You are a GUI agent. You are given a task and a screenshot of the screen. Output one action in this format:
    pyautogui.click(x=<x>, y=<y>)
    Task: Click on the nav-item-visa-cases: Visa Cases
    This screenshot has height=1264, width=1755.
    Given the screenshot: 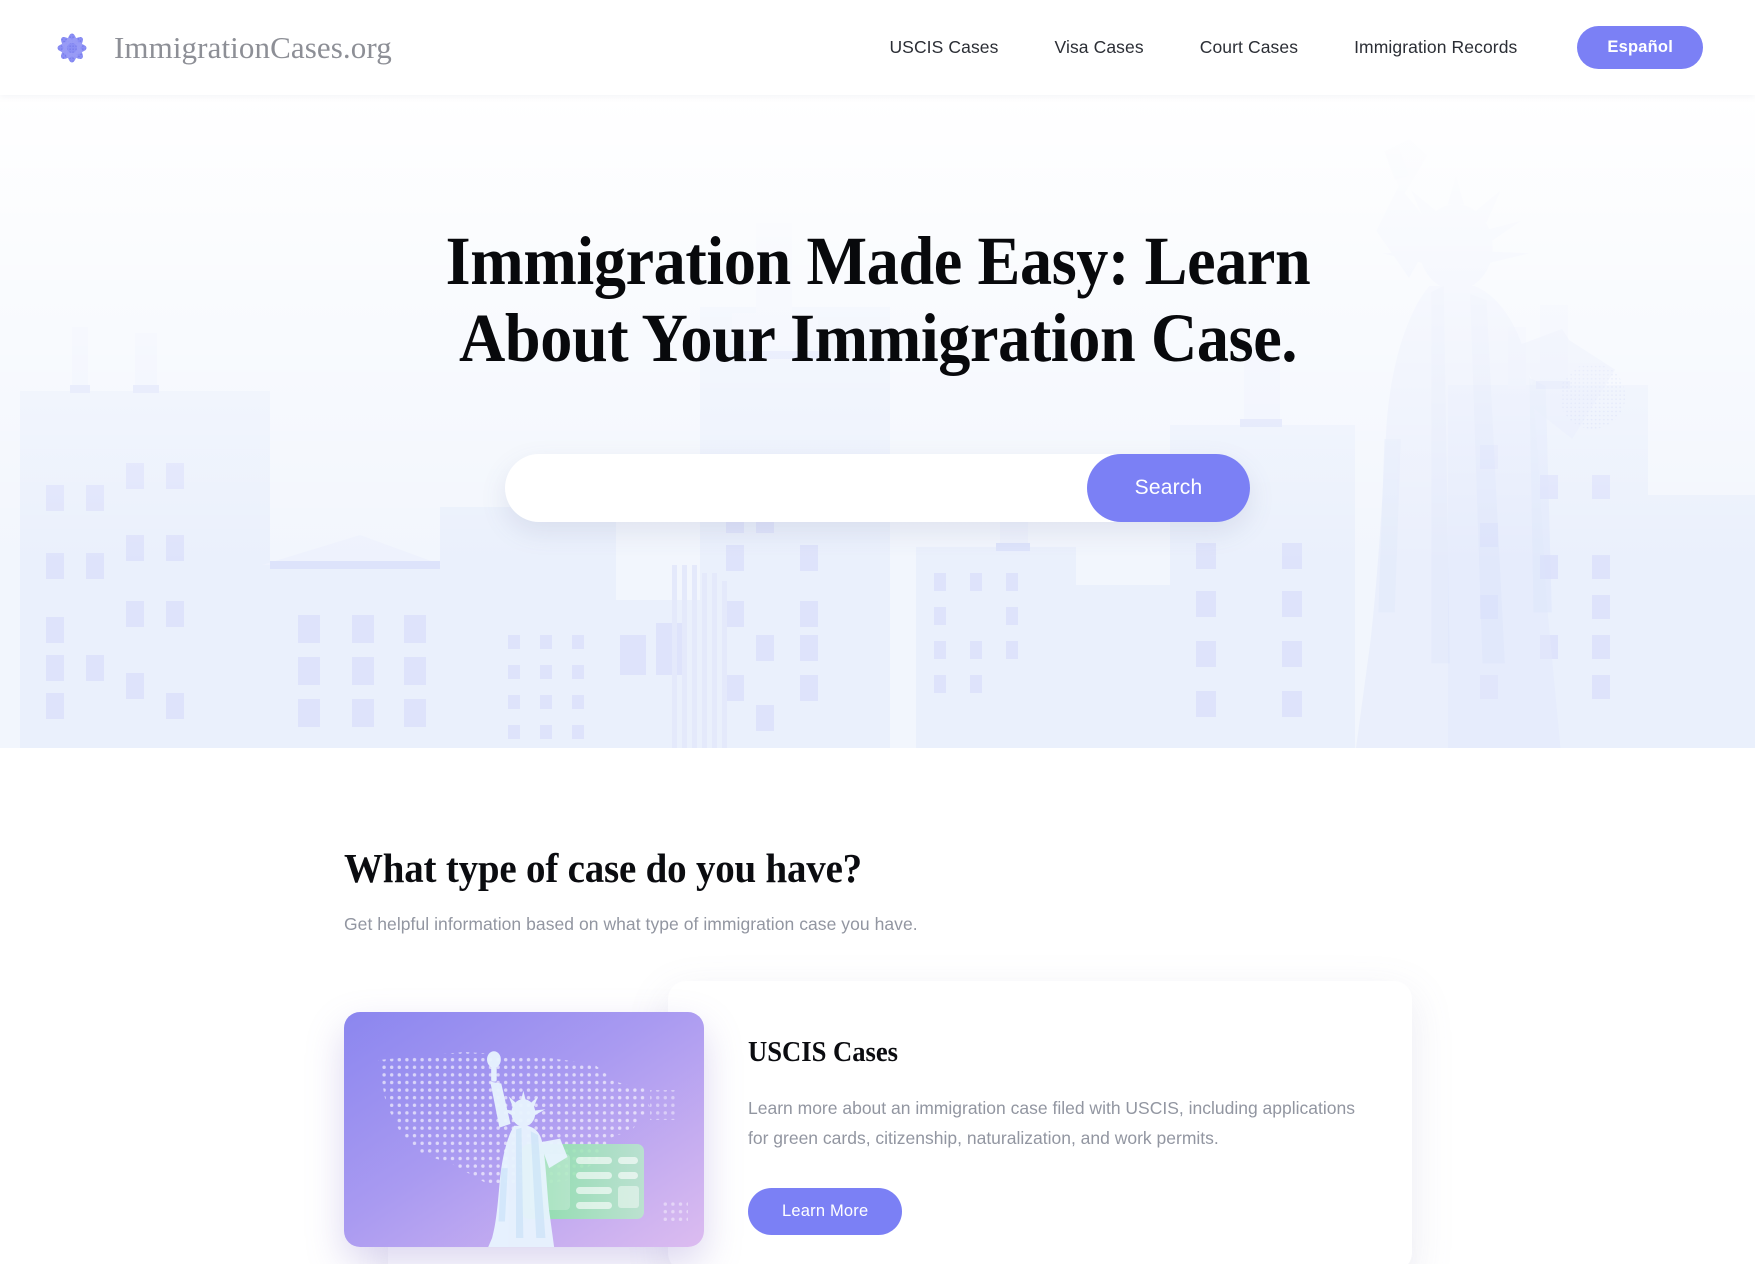 What is the action you would take?
    pyautogui.click(x=1099, y=47)
    